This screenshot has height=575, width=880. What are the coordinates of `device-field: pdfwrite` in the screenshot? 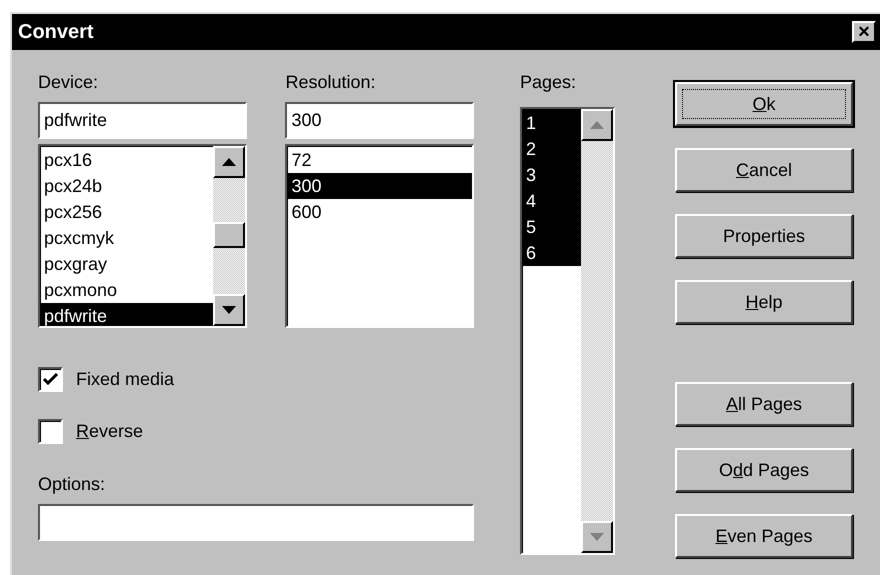 It's located at (143, 120).